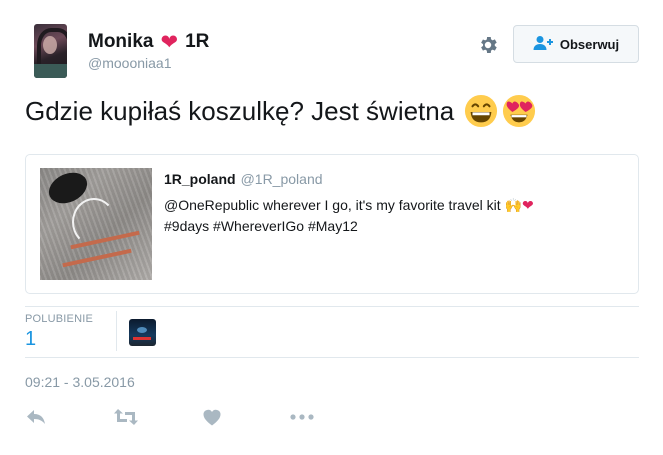 The height and width of the screenshot is (455, 663). What do you see at coordinates (130, 63) in the screenshot?
I see `author-handle: @moooniaa1` at bounding box center [130, 63].